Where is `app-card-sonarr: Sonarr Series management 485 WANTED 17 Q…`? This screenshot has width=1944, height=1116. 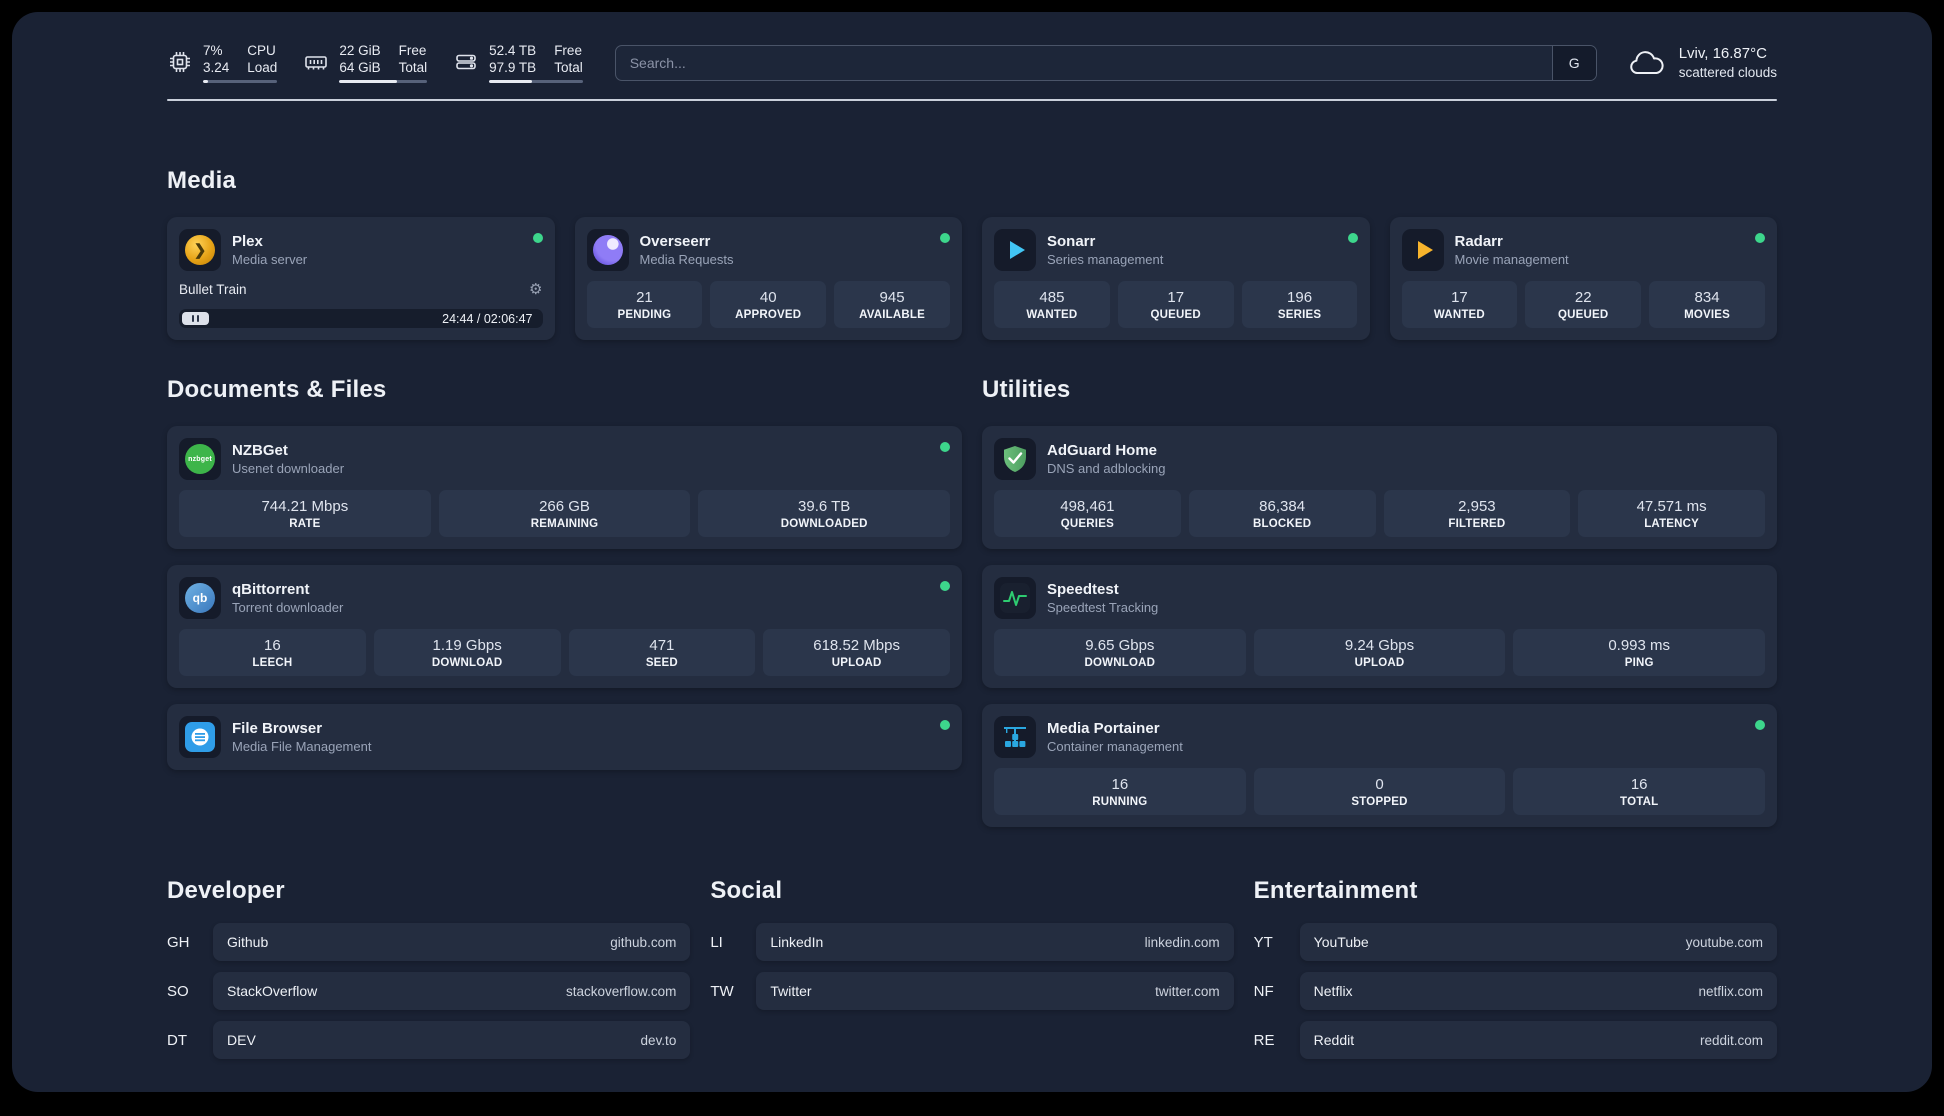 app-card-sonarr: Sonarr Series management 485 WANTED 17 Q… is located at coordinates (1176, 278).